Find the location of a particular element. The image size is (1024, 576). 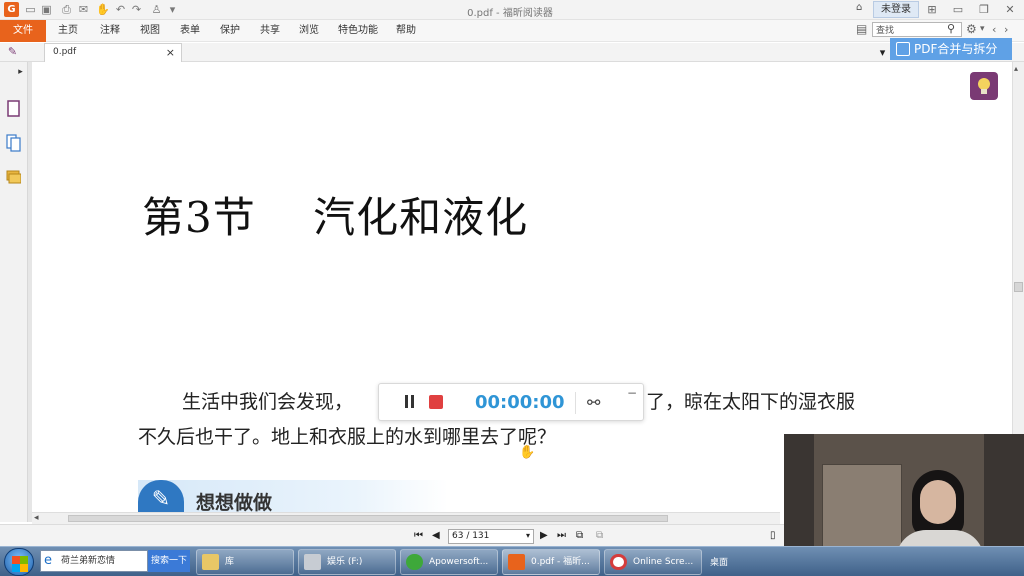

link-icon: ⚯ is located at coordinates (593, 402).